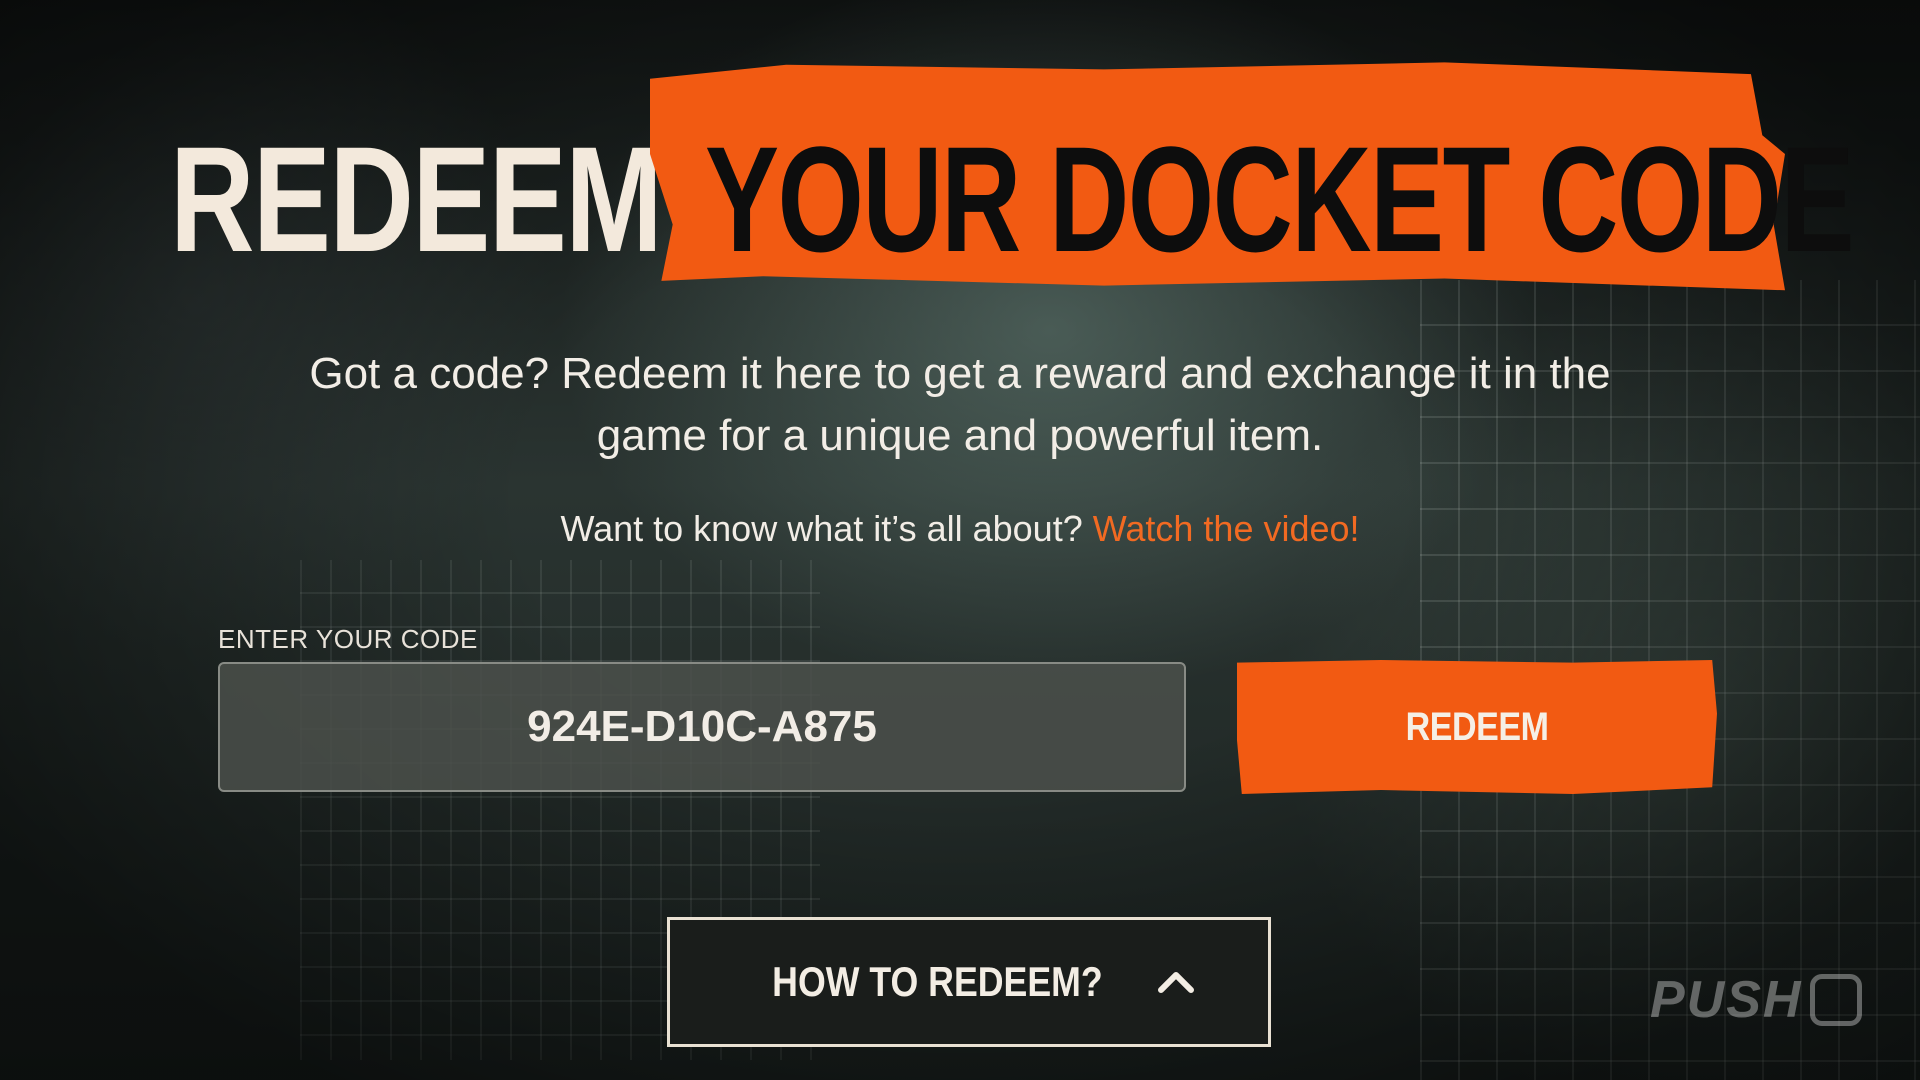 This screenshot has height=1080, width=1920. What do you see at coordinates (1726, 1000) in the screenshot?
I see `watermark-text: PUSH` at bounding box center [1726, 1000].